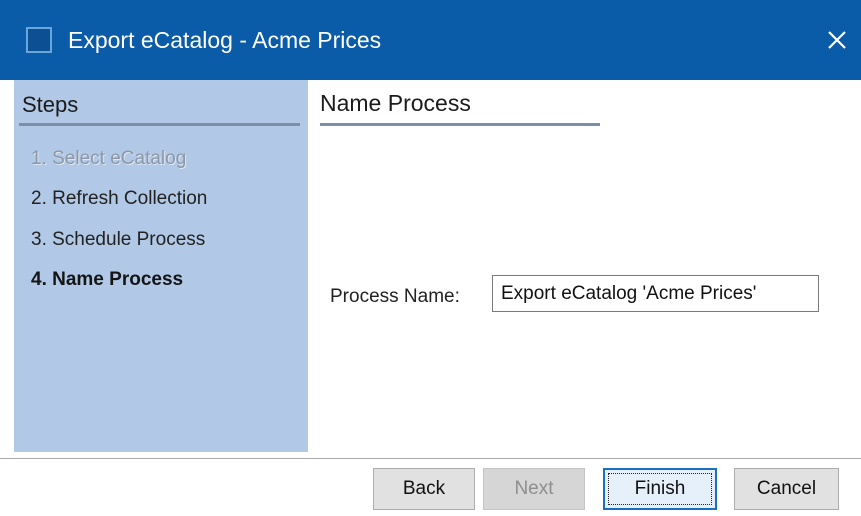 The image size is (861, 516). What do you see at coordinates (655, 293) in the screenshot?
I see `process-name-input` at bounding box center [655, 293].